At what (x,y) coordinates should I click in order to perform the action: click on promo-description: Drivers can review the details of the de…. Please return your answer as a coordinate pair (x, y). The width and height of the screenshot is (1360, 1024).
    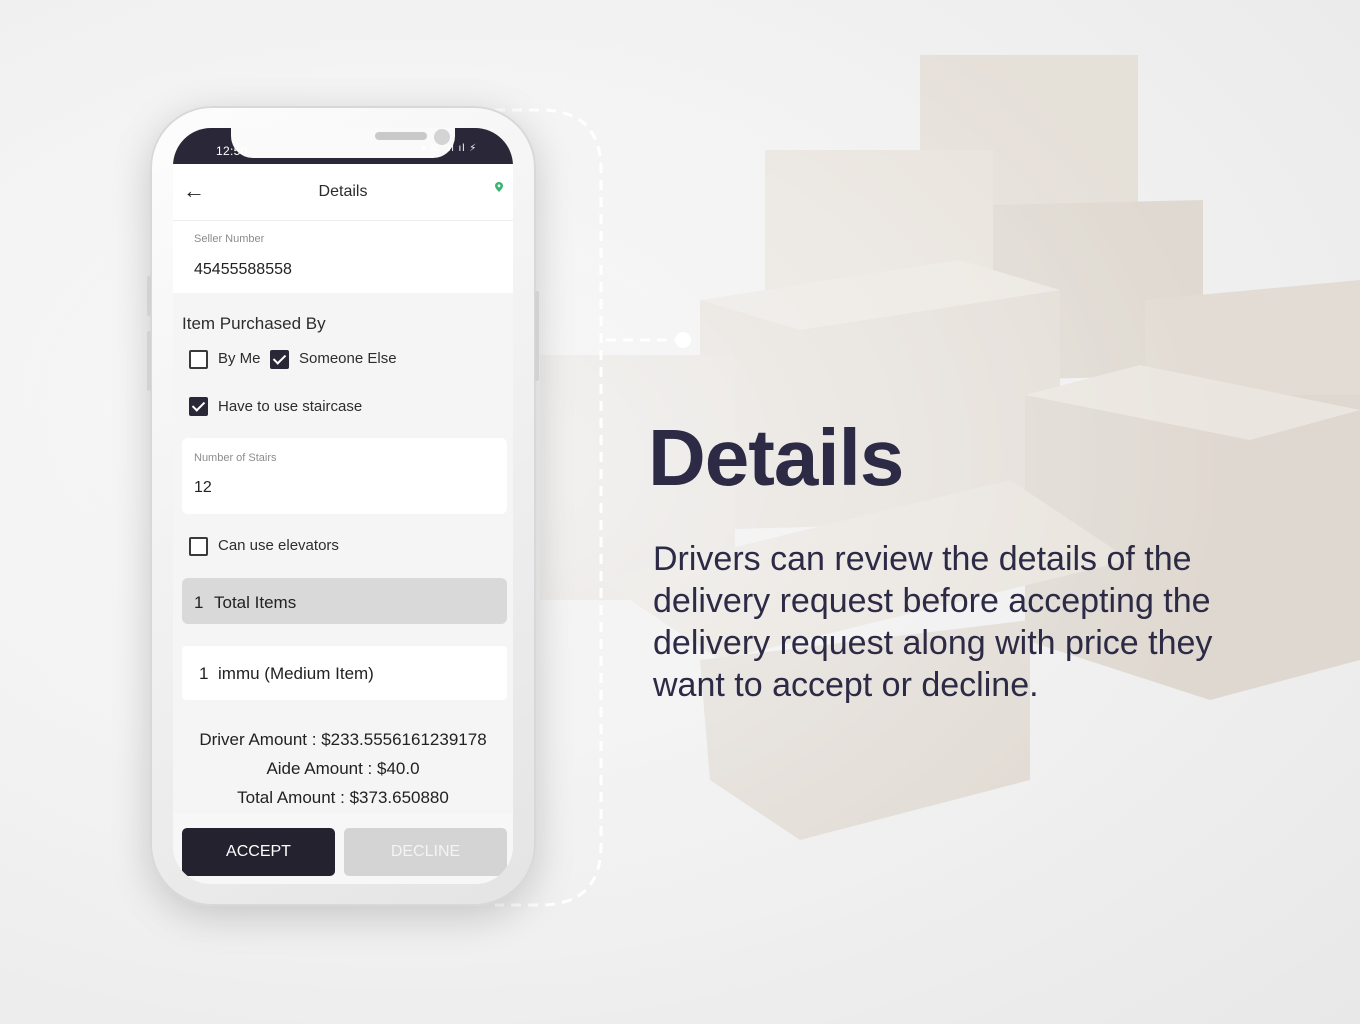
    Looking at the image, I should click on (933, 622).